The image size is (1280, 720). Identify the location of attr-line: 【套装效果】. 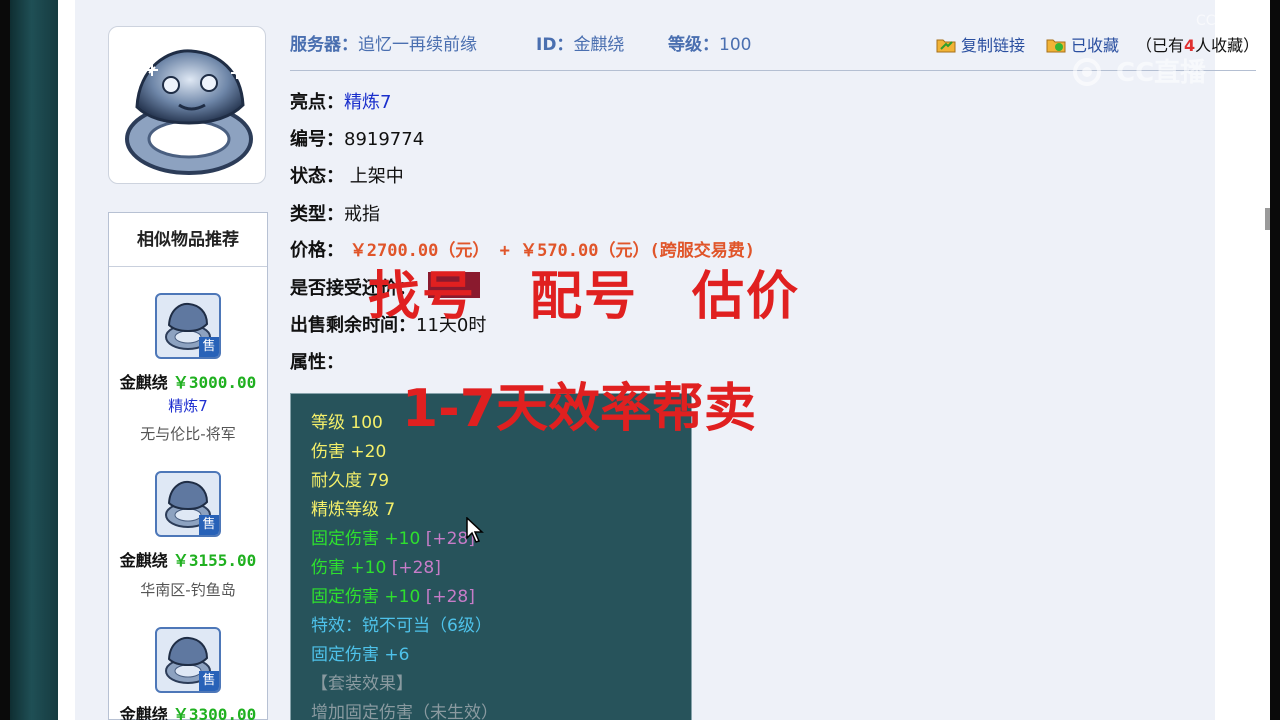
(362, 684).